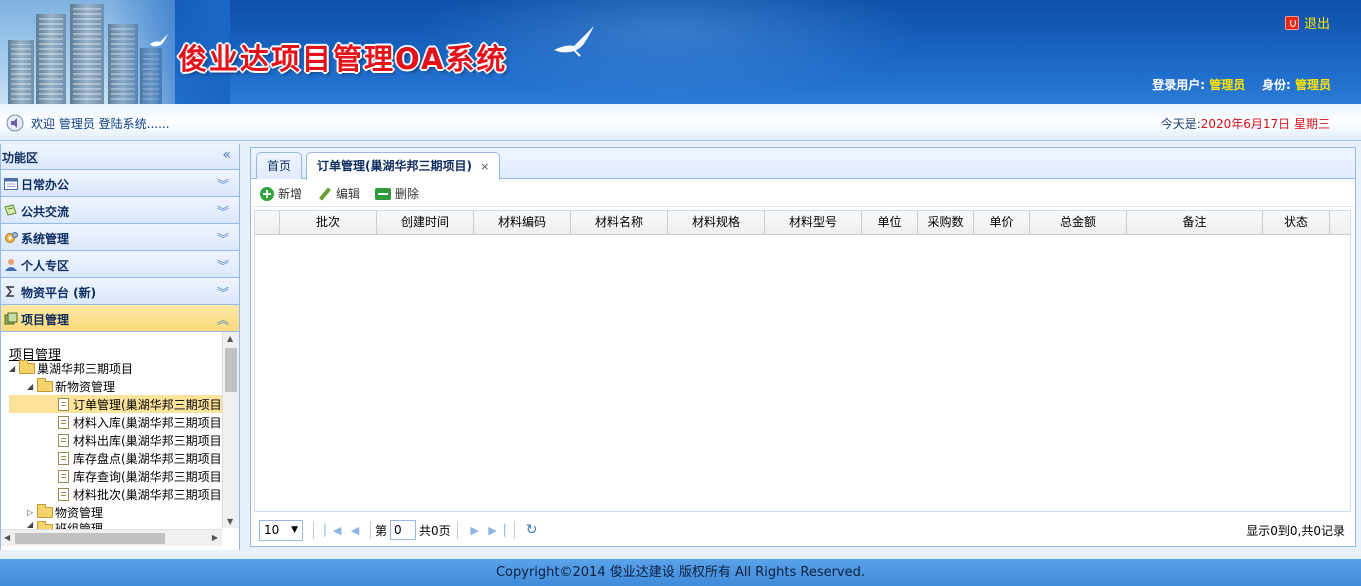 This screenshot has height=586, width=1361. What do you see at coordinates (381, 530) in the screenshot?
I see `page-prefix: 第` at bounding box center [381, 530].